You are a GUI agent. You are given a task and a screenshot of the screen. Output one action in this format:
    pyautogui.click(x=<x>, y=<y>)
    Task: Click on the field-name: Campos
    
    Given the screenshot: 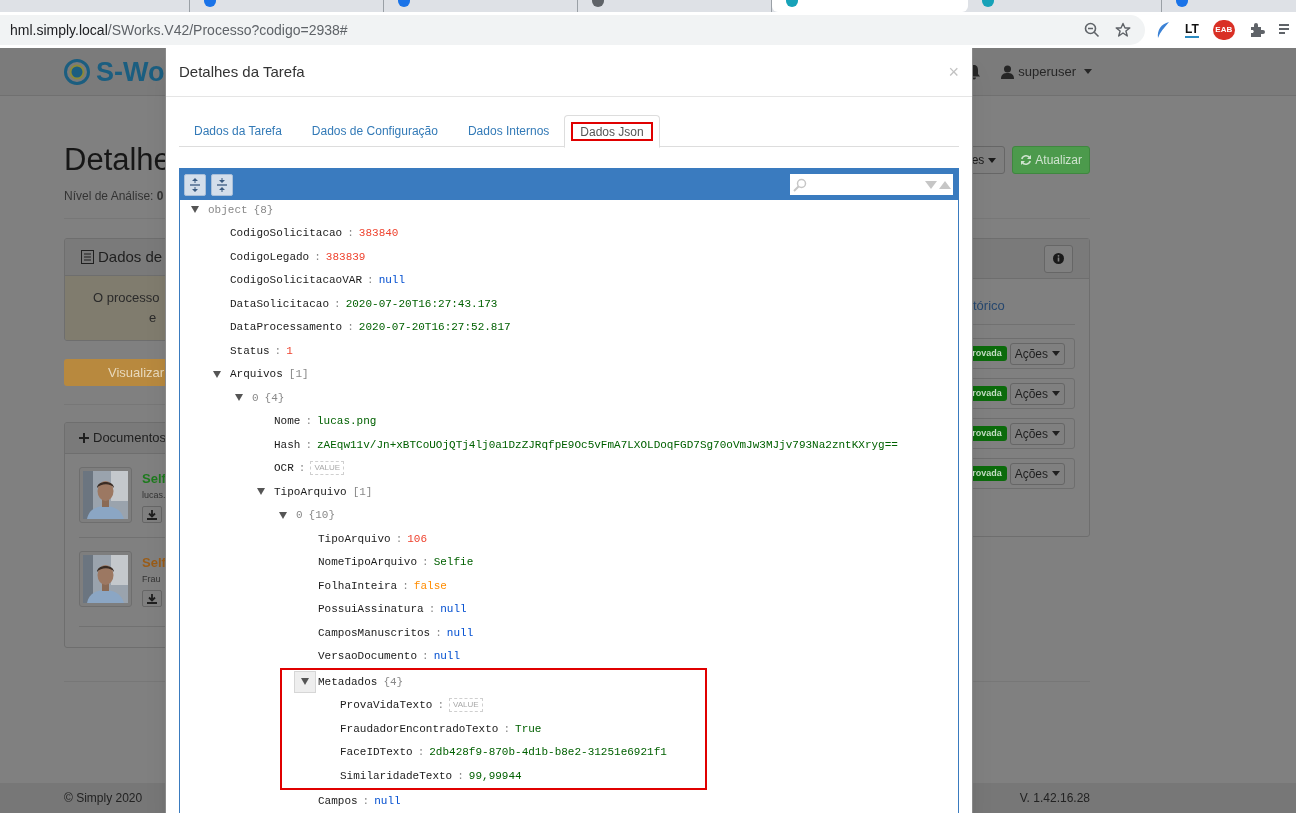 What is the action you would take?
    pyautogui.click(x=337, y=801)
    